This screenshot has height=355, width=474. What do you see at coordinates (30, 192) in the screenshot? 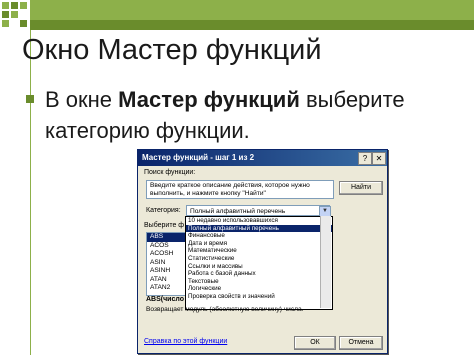
I see `left-divider` at bounding box center [30, 192].